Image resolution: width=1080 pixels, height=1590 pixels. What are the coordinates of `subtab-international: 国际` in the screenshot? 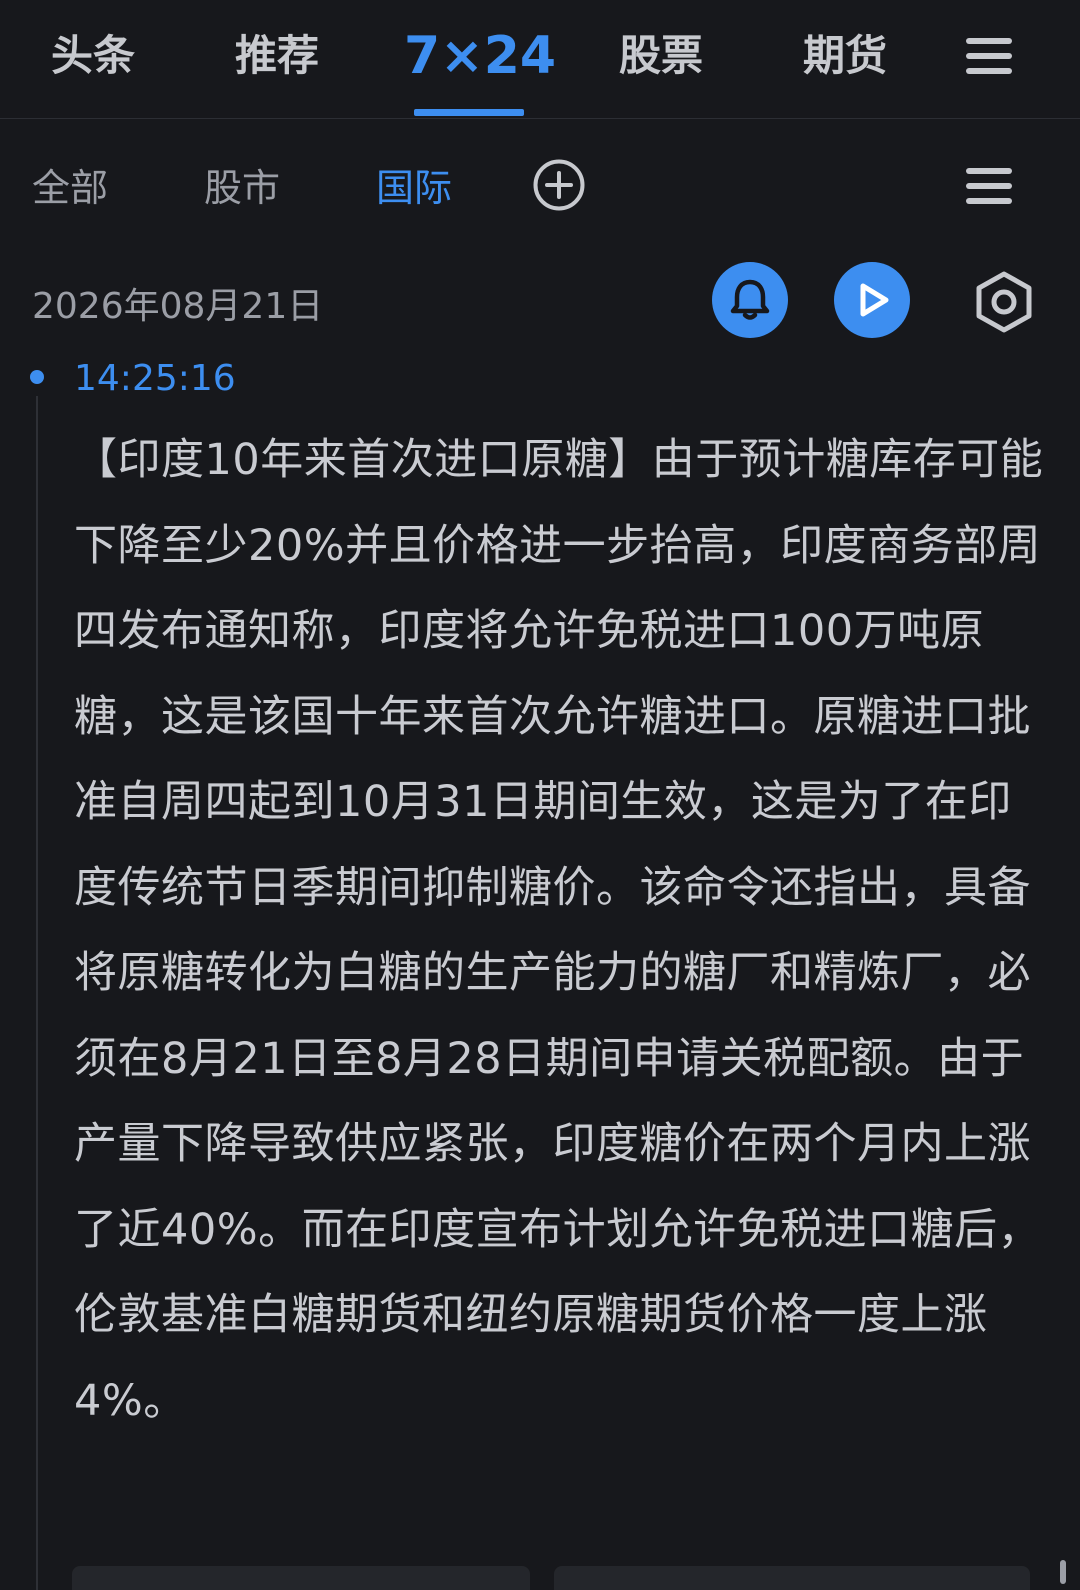 It's located at (414, 188).